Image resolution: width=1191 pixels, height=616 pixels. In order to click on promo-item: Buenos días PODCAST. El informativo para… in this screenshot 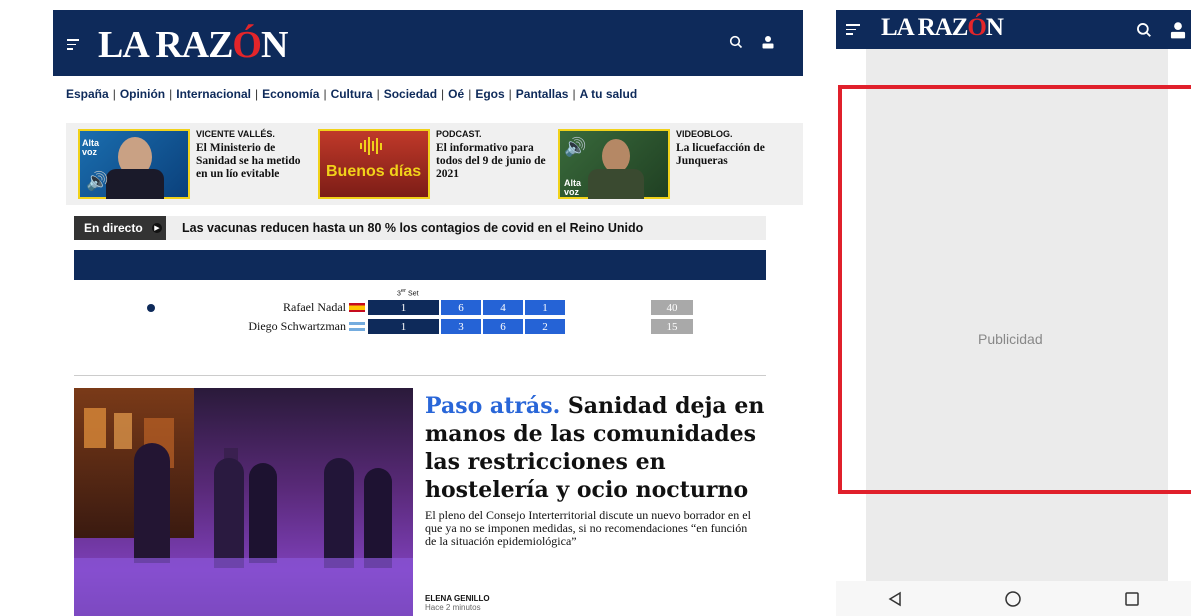, I will do `click(426, 164)`.